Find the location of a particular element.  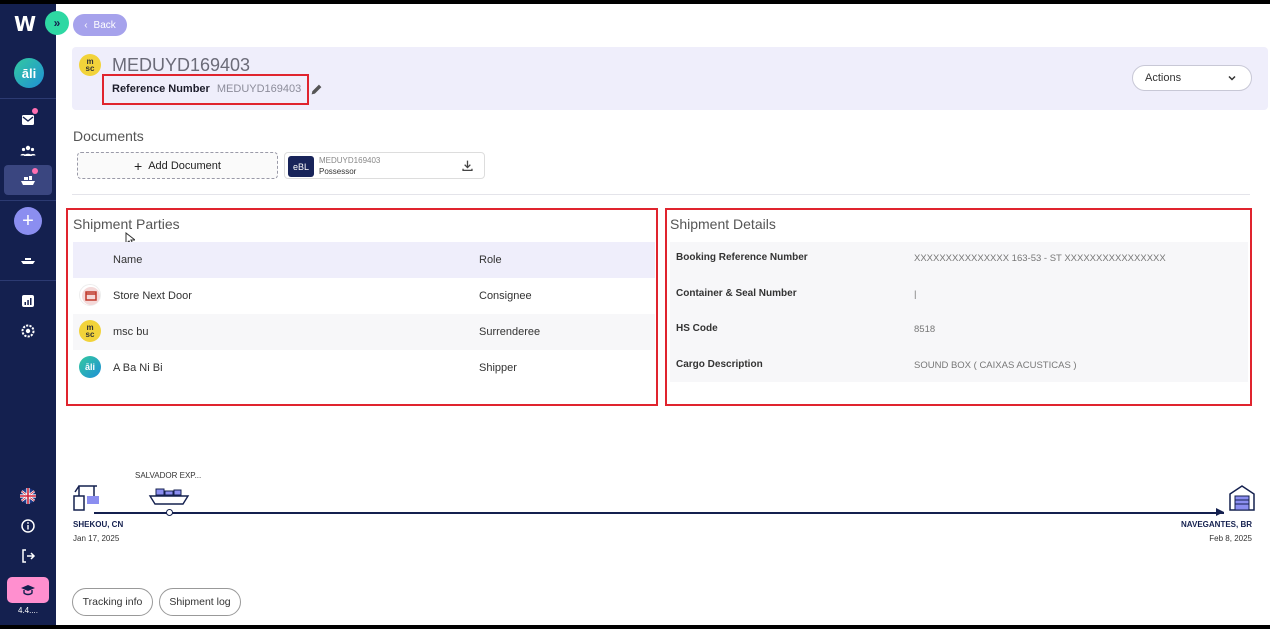

add-document-label: Add Document is located at coordinates (184, 165).